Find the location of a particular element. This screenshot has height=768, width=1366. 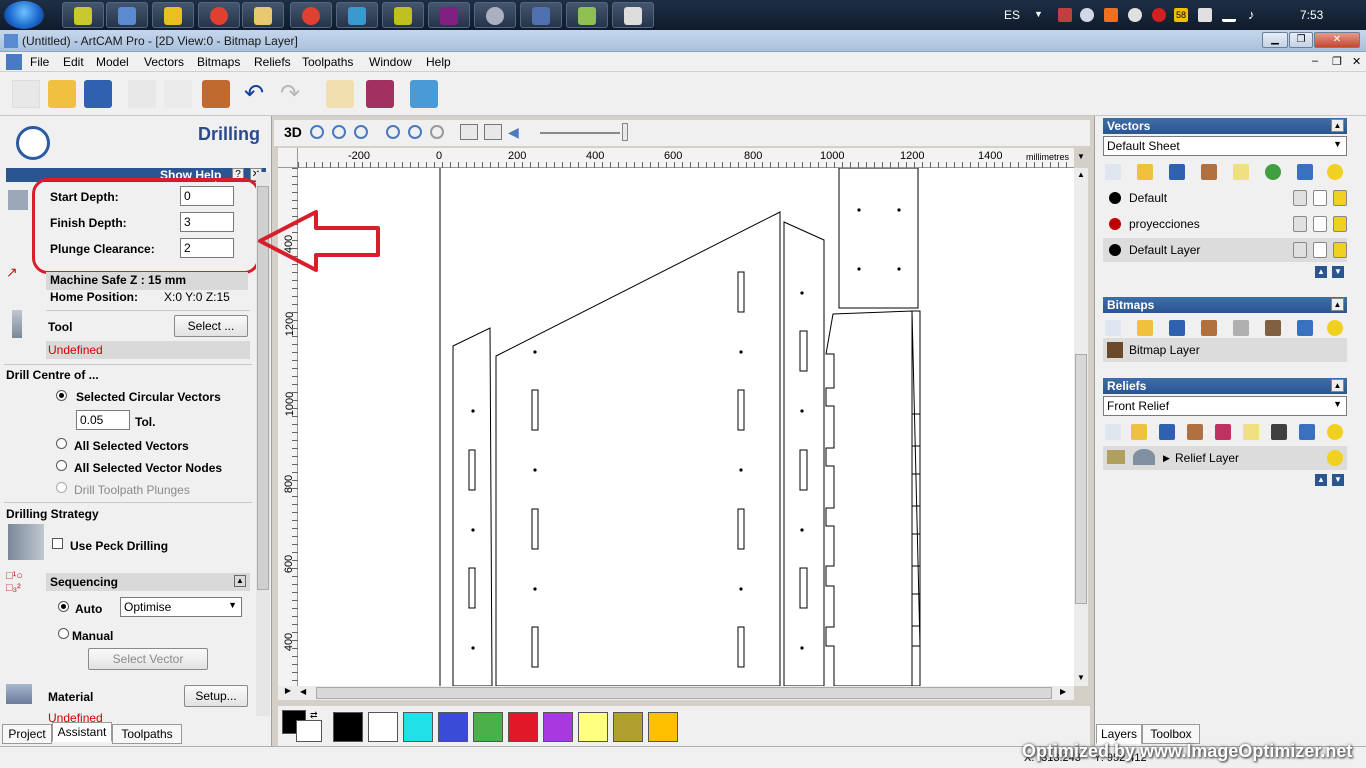

delete-layer-icon is located at coordinates (1305, 172).